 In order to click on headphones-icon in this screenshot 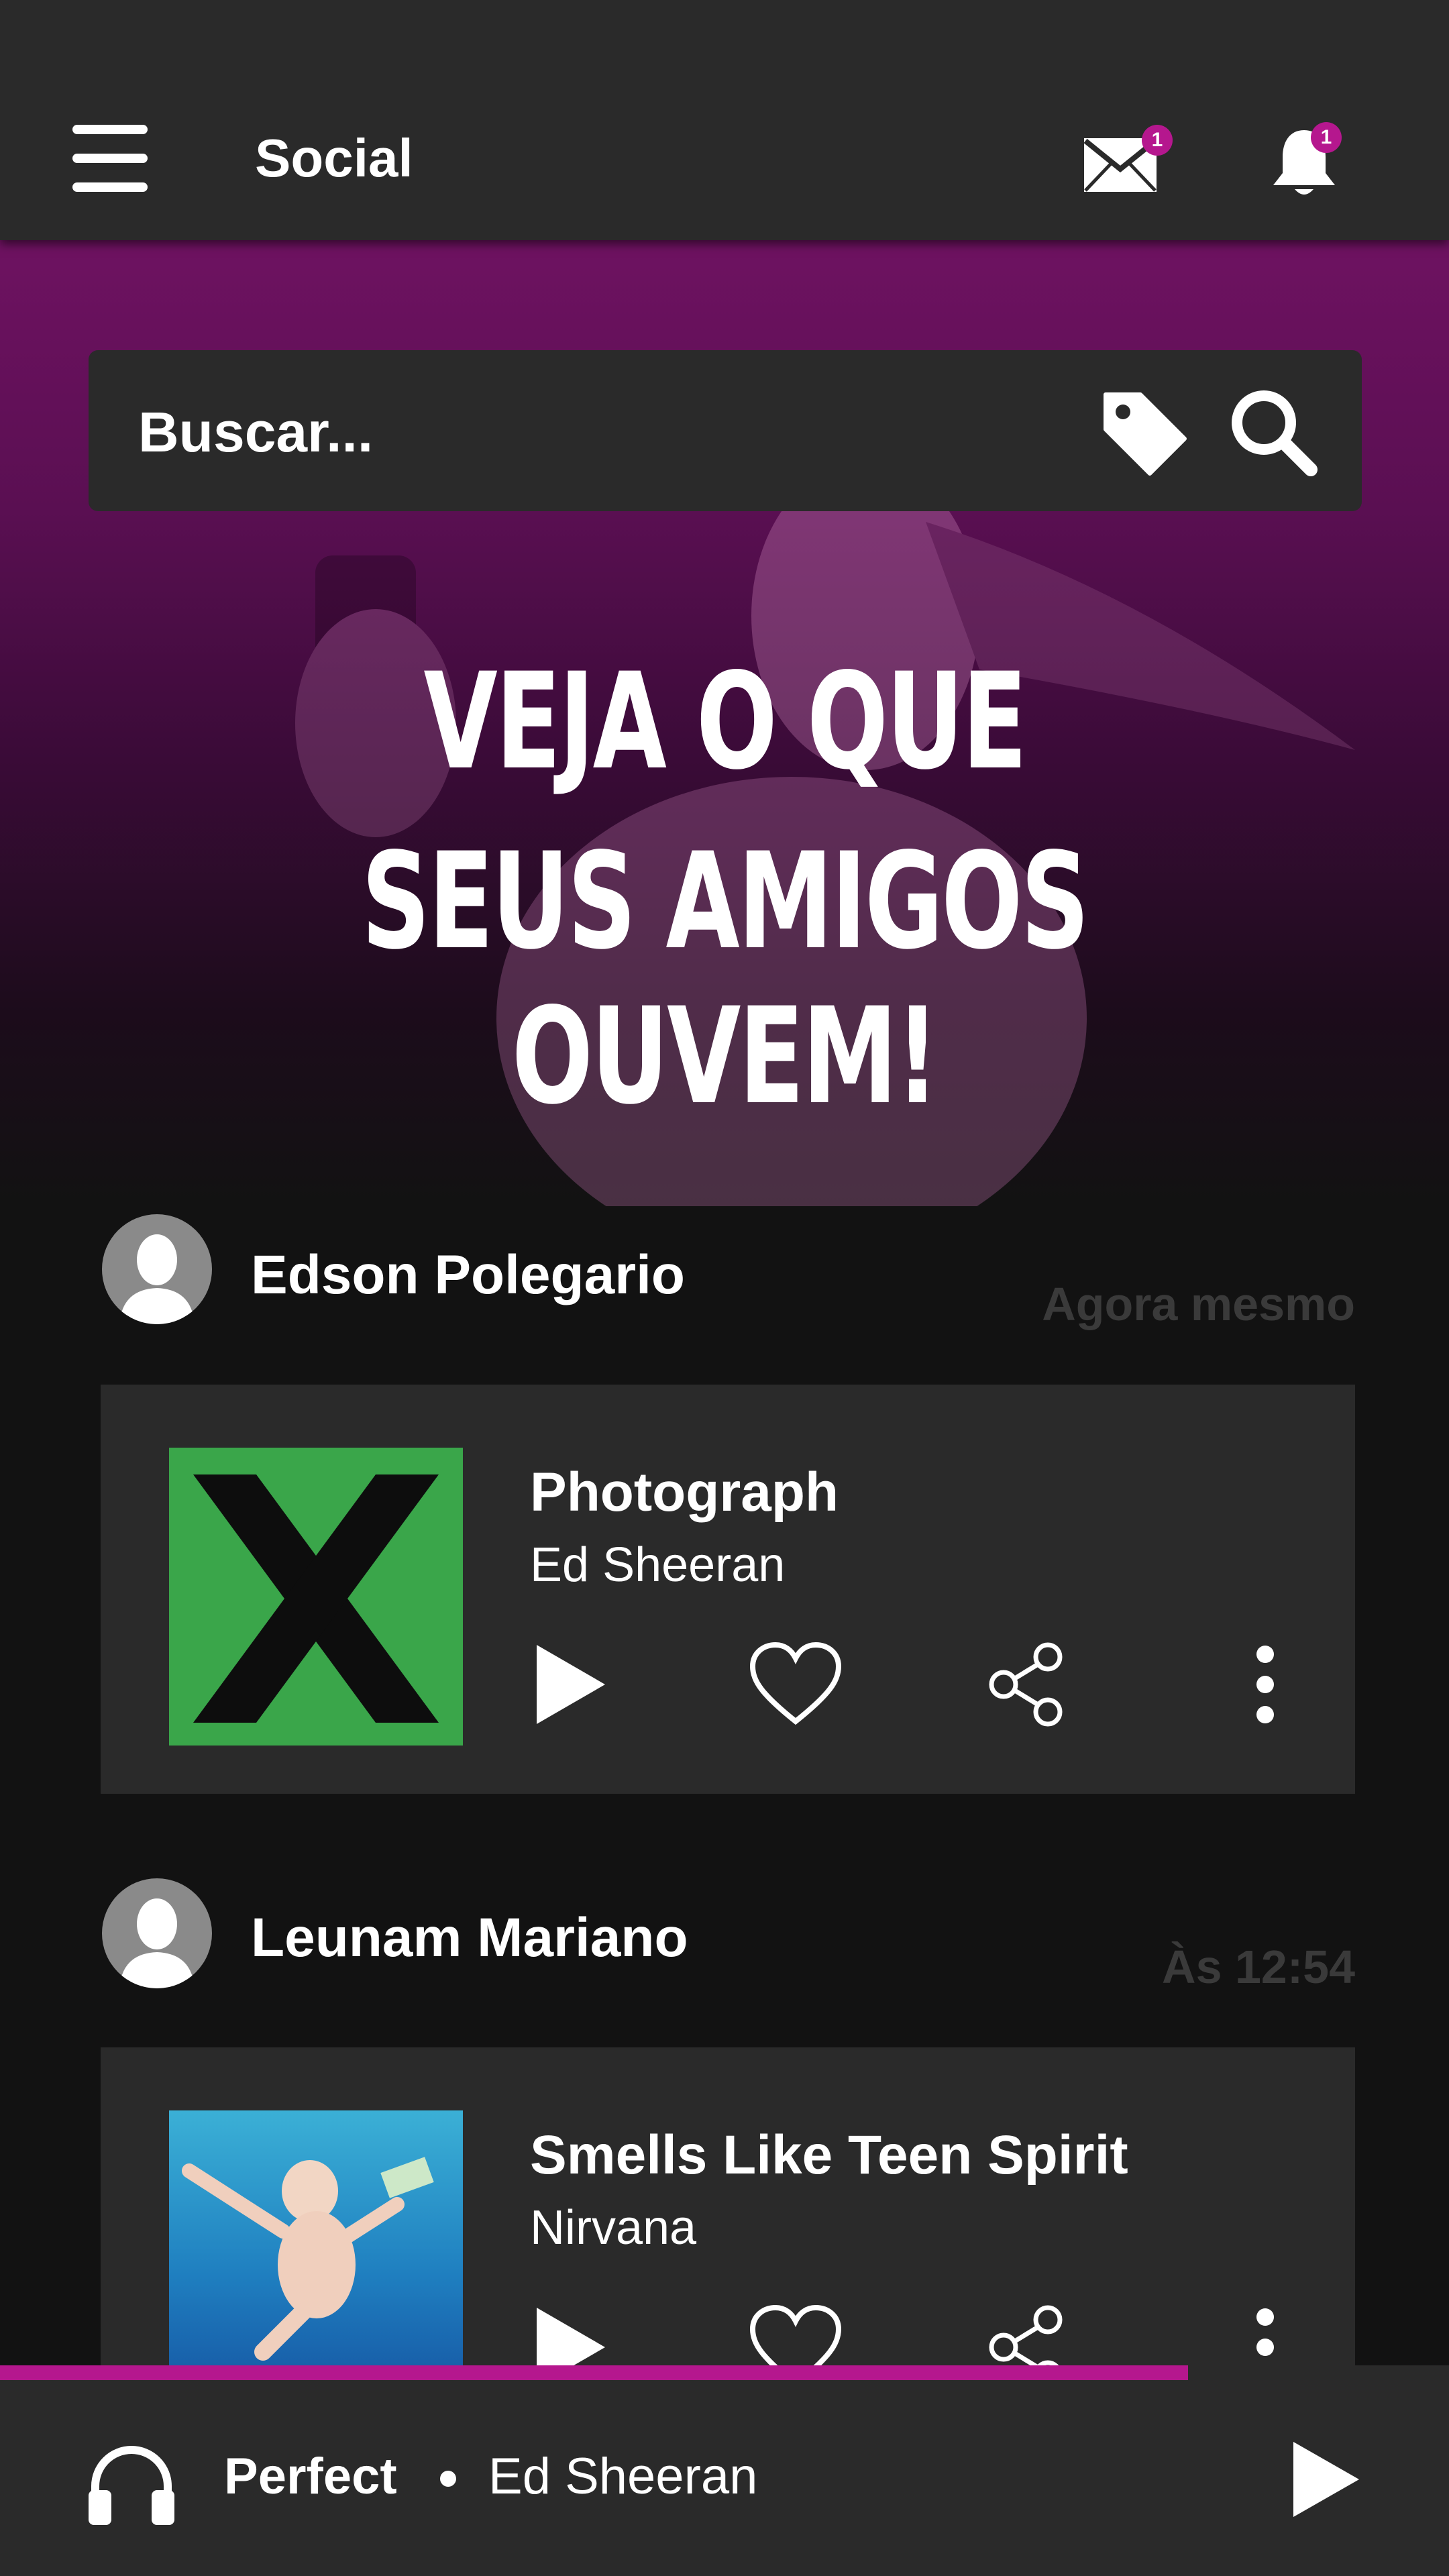, I will do `click(131, 2485)`.